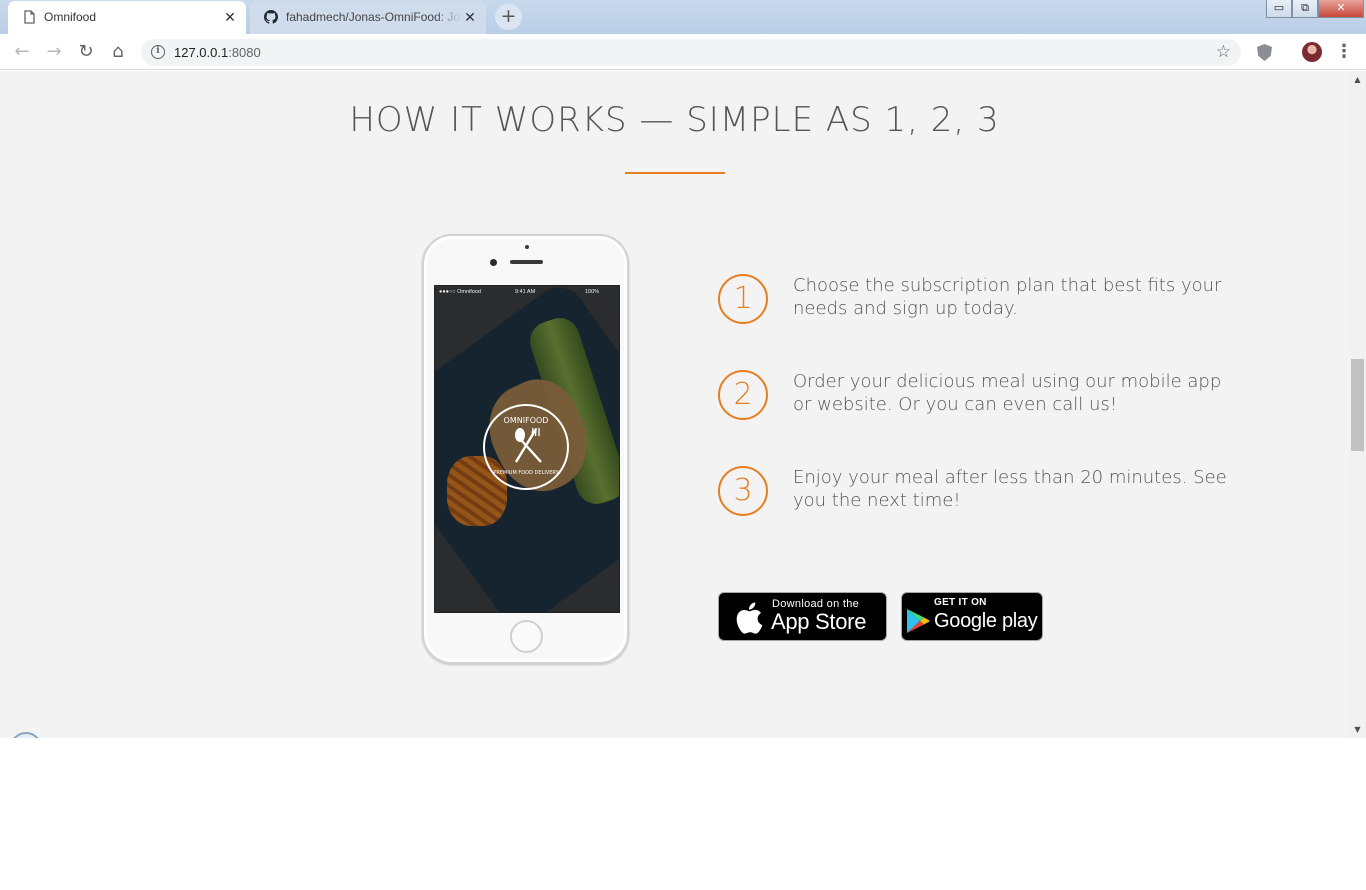 The height and width of the screenshot is (890, 1366). What do you see at coordinates (743, 395) in the screenshot?
I see `step-number: 2` at bounding box center [743, 395].